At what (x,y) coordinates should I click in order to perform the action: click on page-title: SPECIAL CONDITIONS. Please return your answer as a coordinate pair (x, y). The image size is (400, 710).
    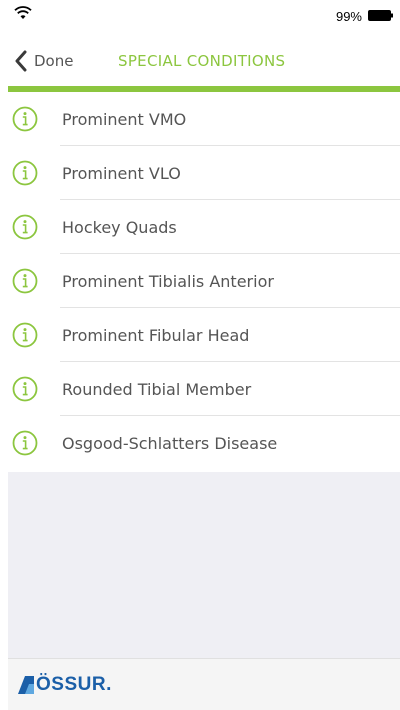
    Looking at the image, I should click on (202, 61).